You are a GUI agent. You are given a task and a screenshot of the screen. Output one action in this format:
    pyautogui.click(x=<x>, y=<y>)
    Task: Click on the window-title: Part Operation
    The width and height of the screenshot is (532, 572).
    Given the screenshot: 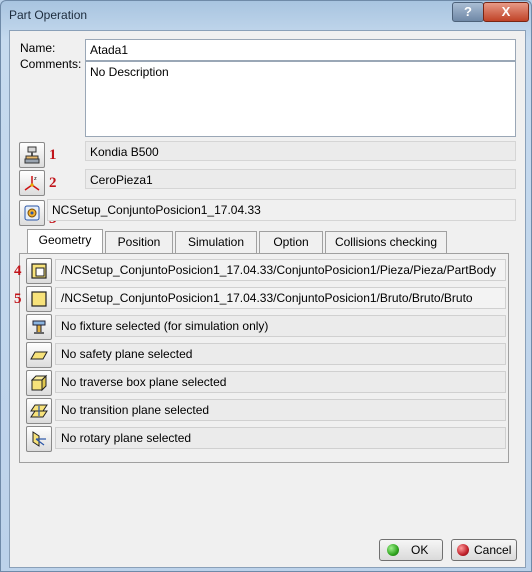 What is the action you would take?
    pyautogui.click(x=48, y=15)
    